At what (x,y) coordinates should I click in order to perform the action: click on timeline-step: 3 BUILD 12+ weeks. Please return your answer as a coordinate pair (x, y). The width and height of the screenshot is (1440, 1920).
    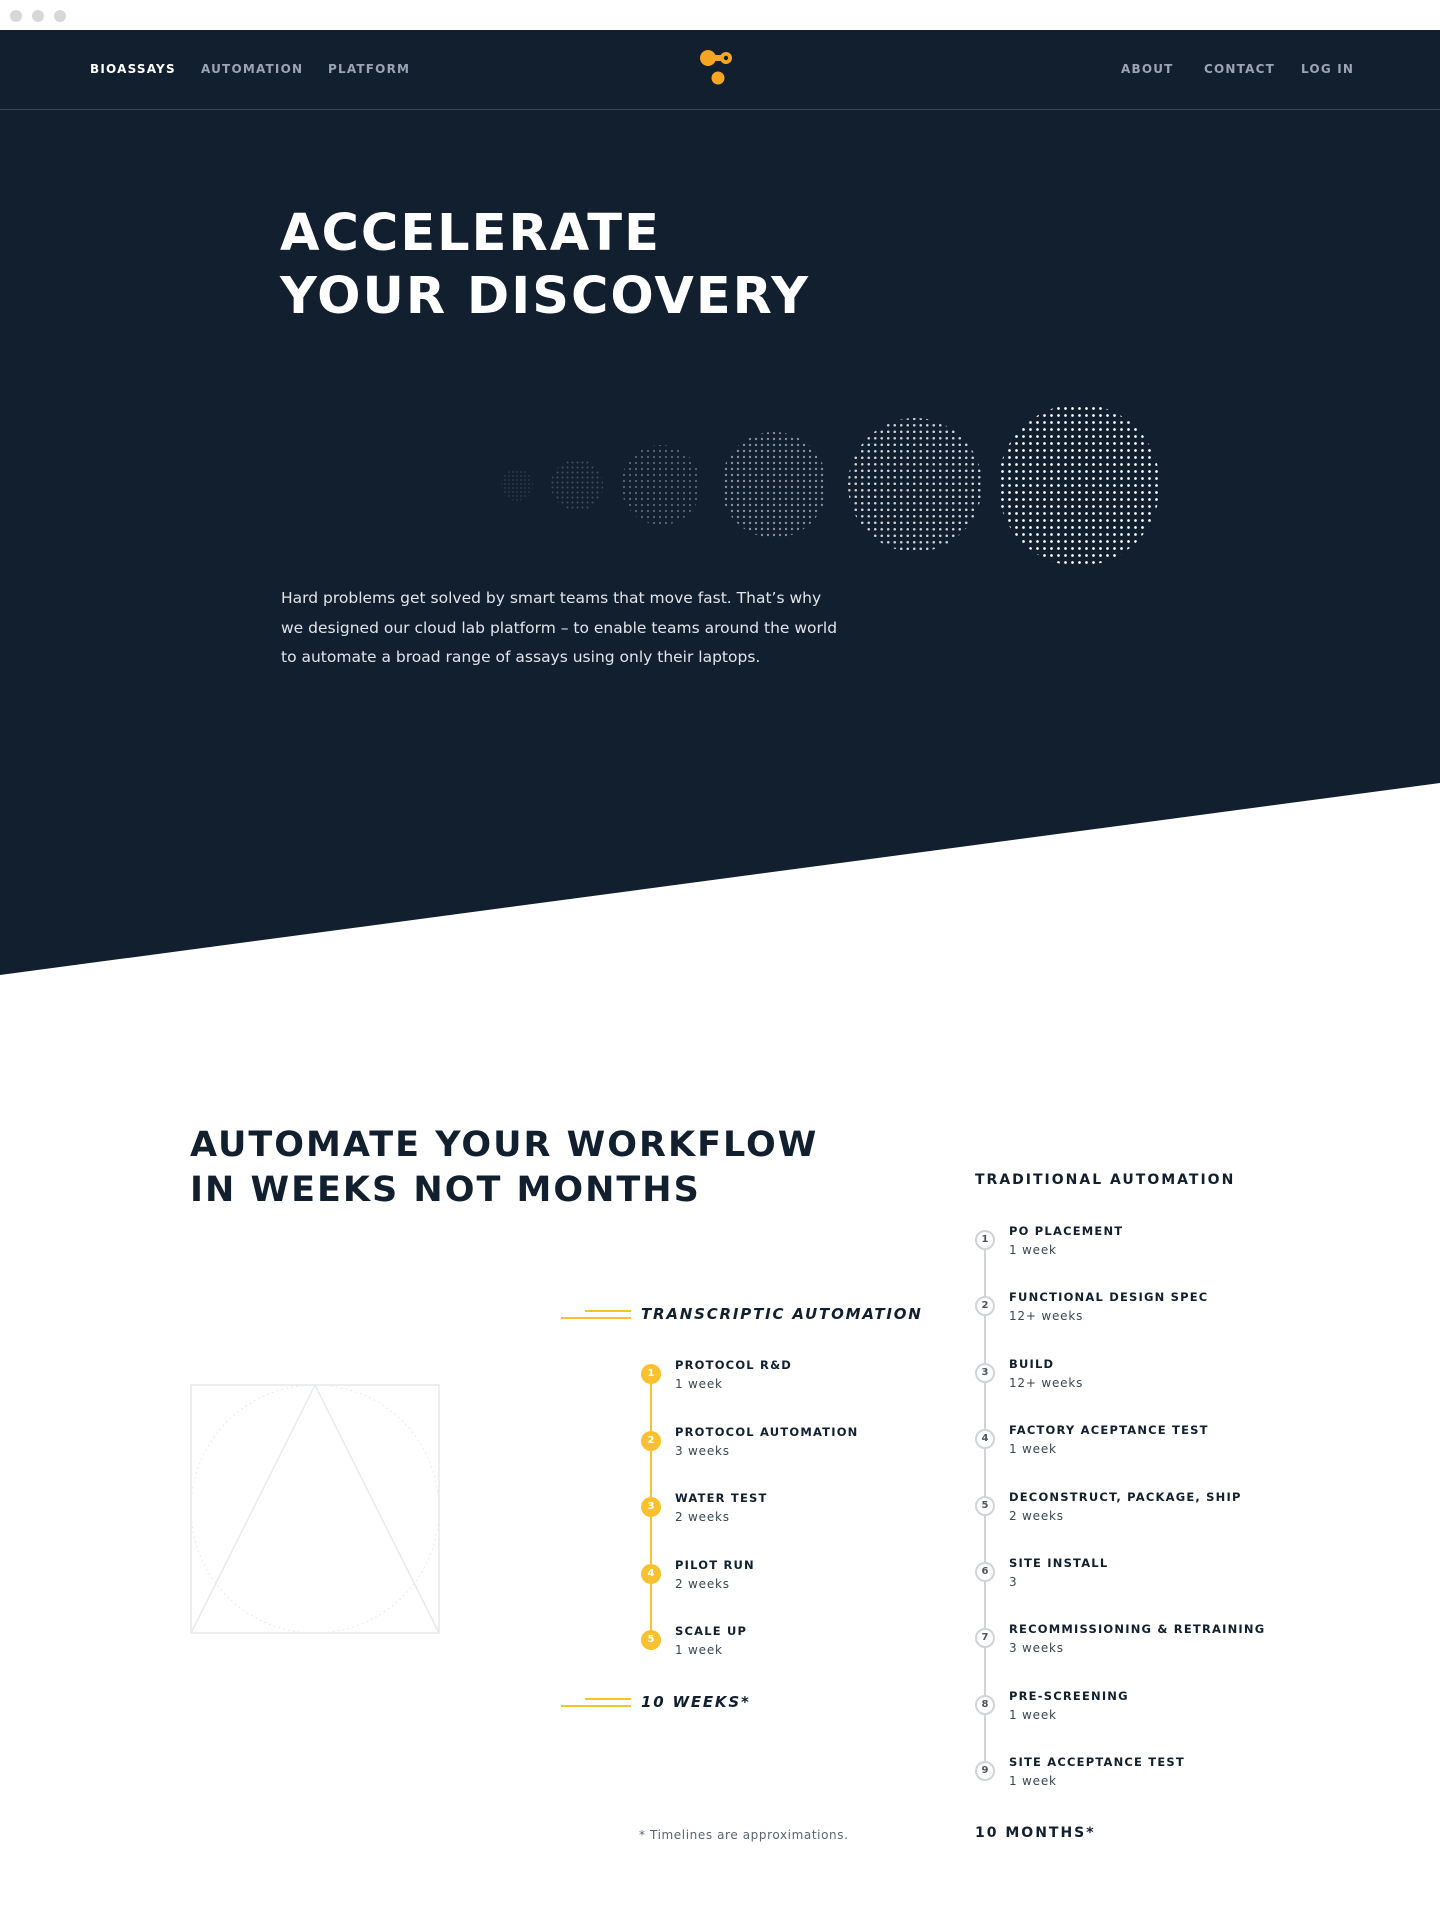
    Looking at the image, I should click on (1135, 1385).